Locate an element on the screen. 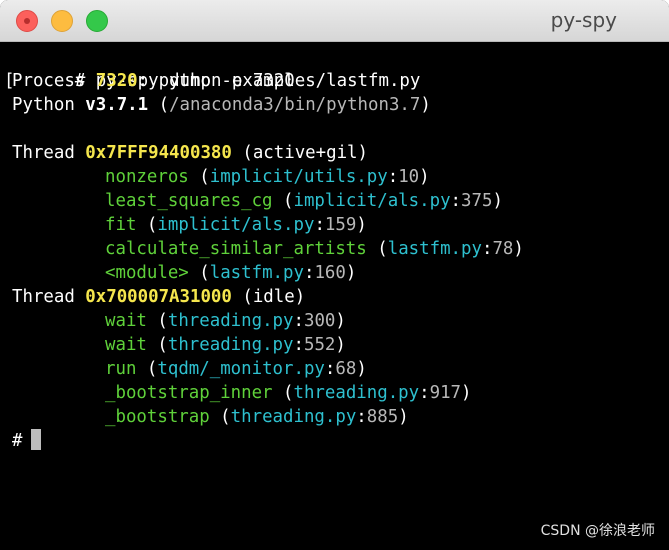 The image size is (669, 550). frame-function: <module> is located at coordinates (147, 273).